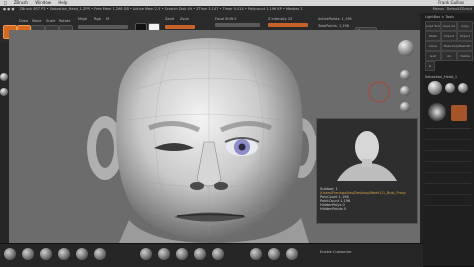  Describe the element at coordinates (4, 92) in the screenshot. I see `stroke-preview-icon` at that location.